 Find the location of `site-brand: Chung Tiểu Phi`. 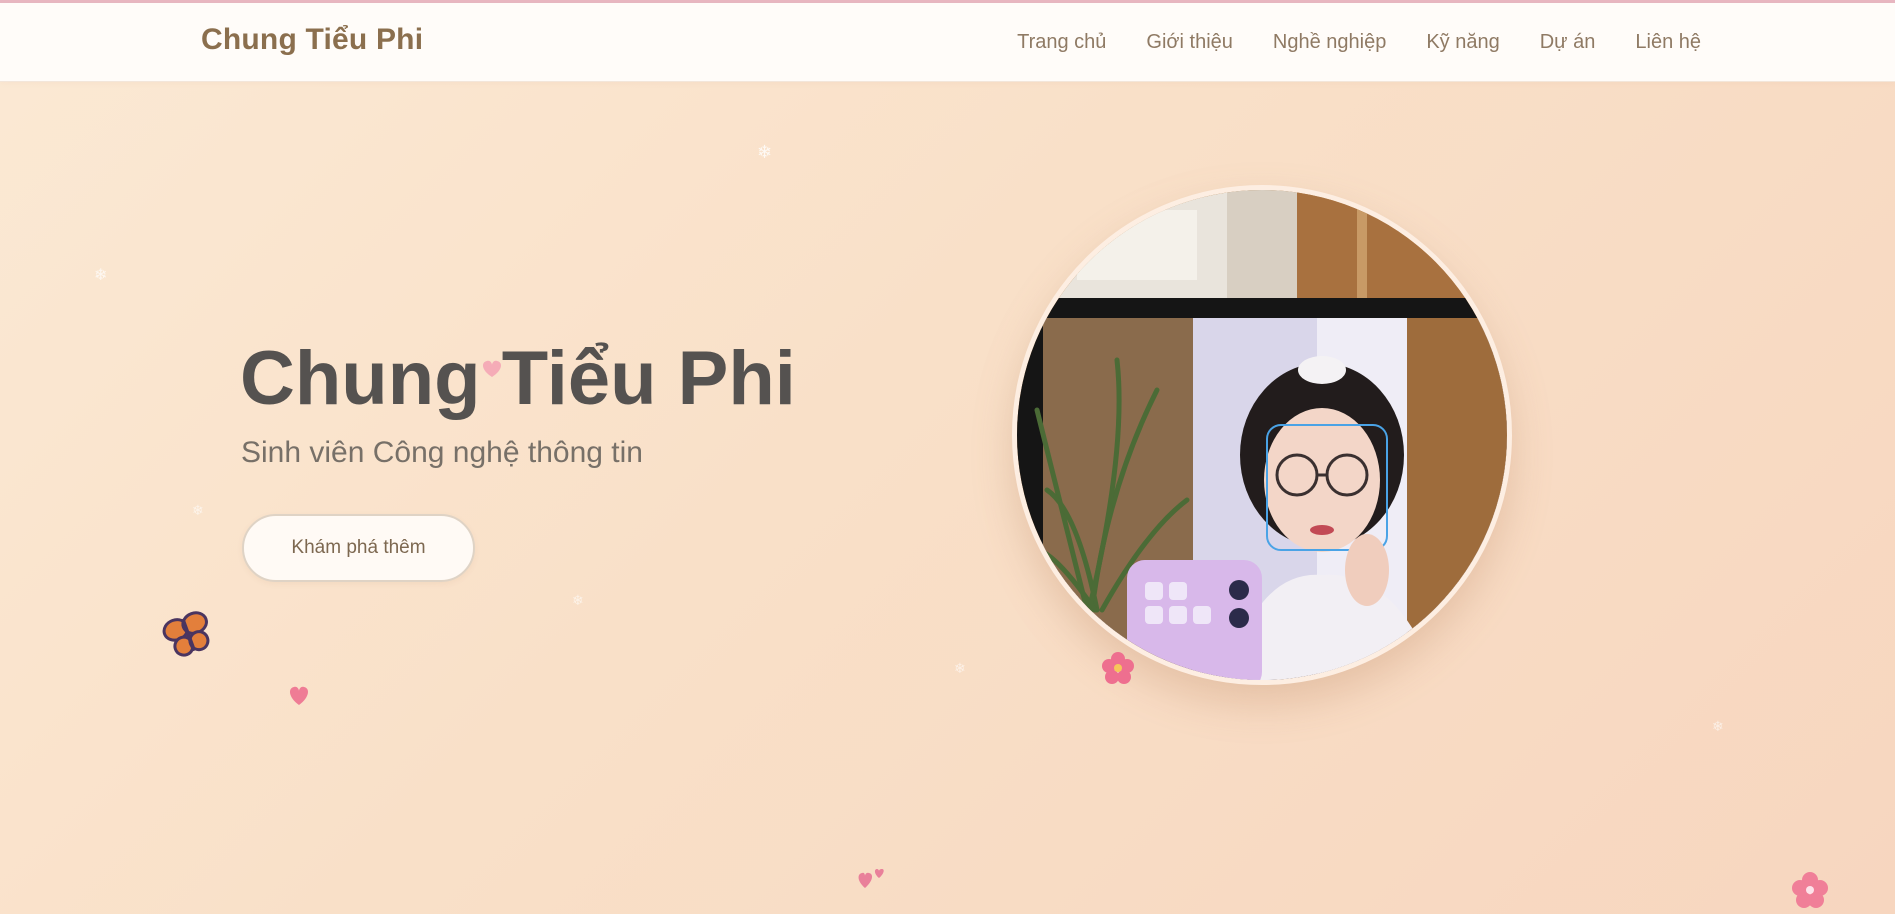

site-brand: Chung Tiểu Phi is located at coordinates (312, 40).